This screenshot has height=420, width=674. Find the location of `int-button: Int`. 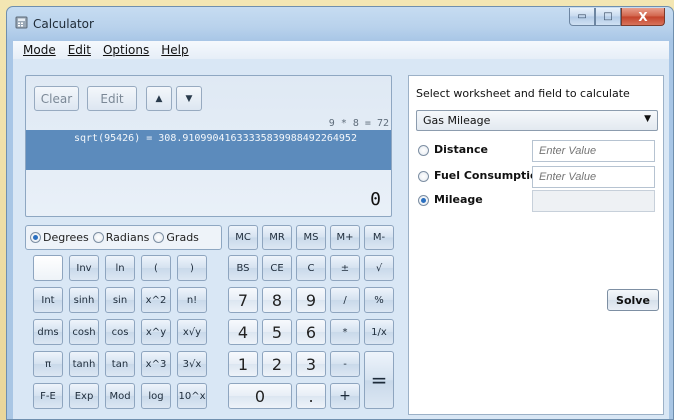

int-button: Int is located at coordinates (48, 300).